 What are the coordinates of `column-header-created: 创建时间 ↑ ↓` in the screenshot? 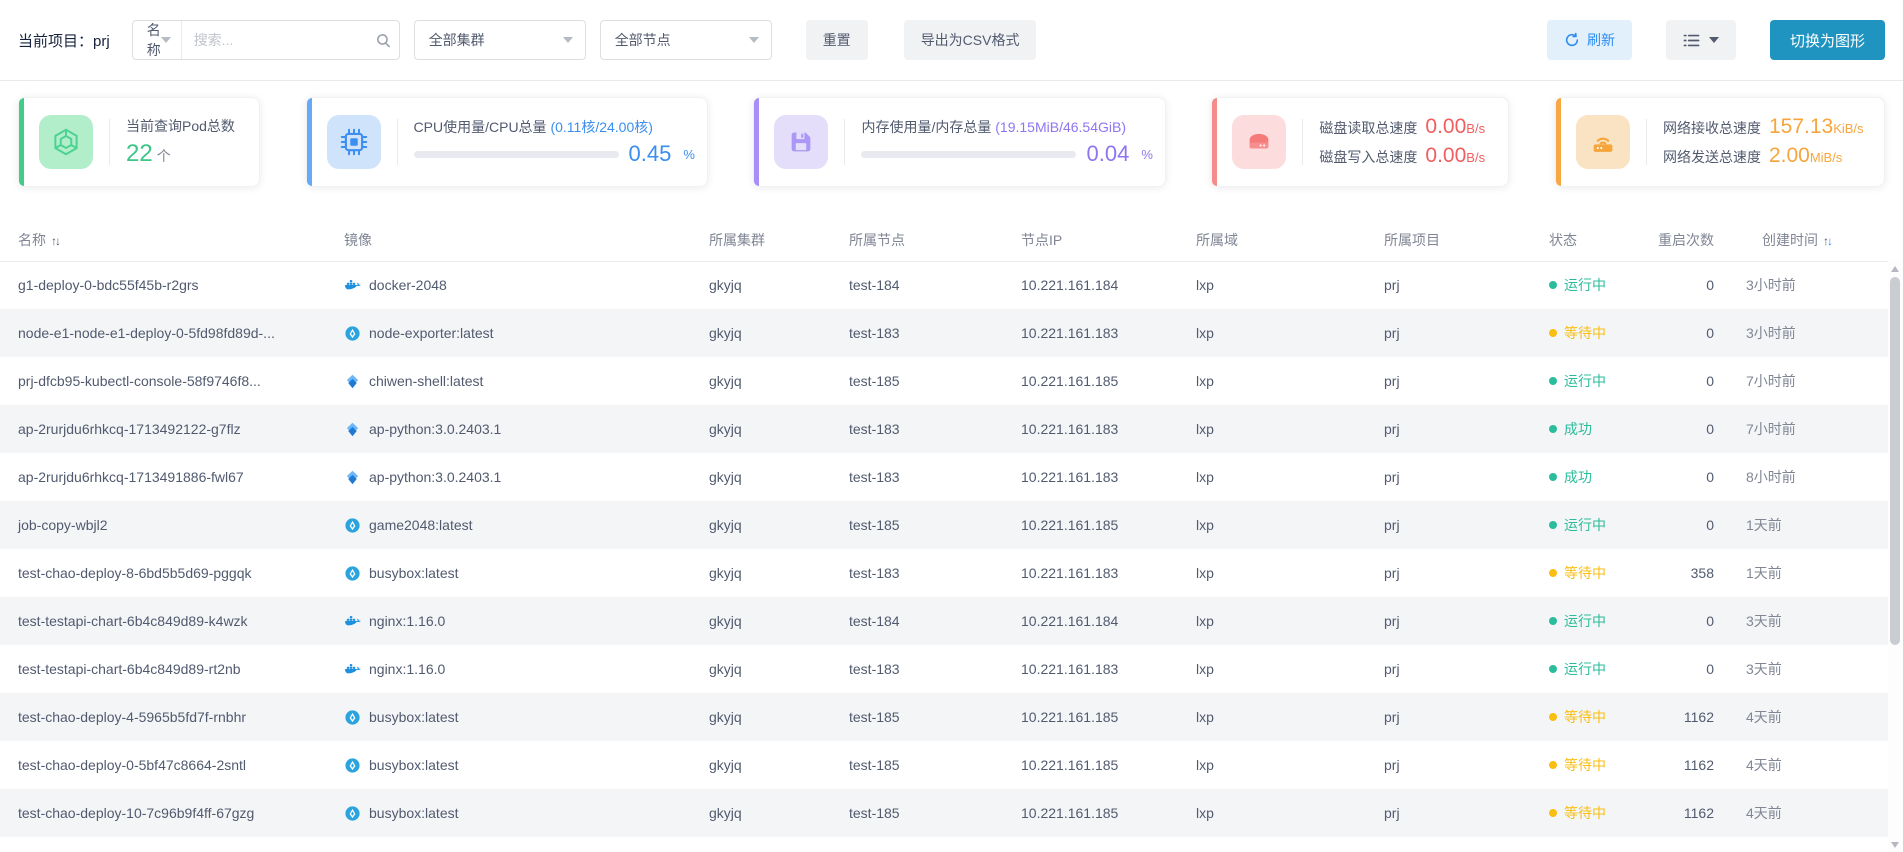 It's located at (1810, 240).